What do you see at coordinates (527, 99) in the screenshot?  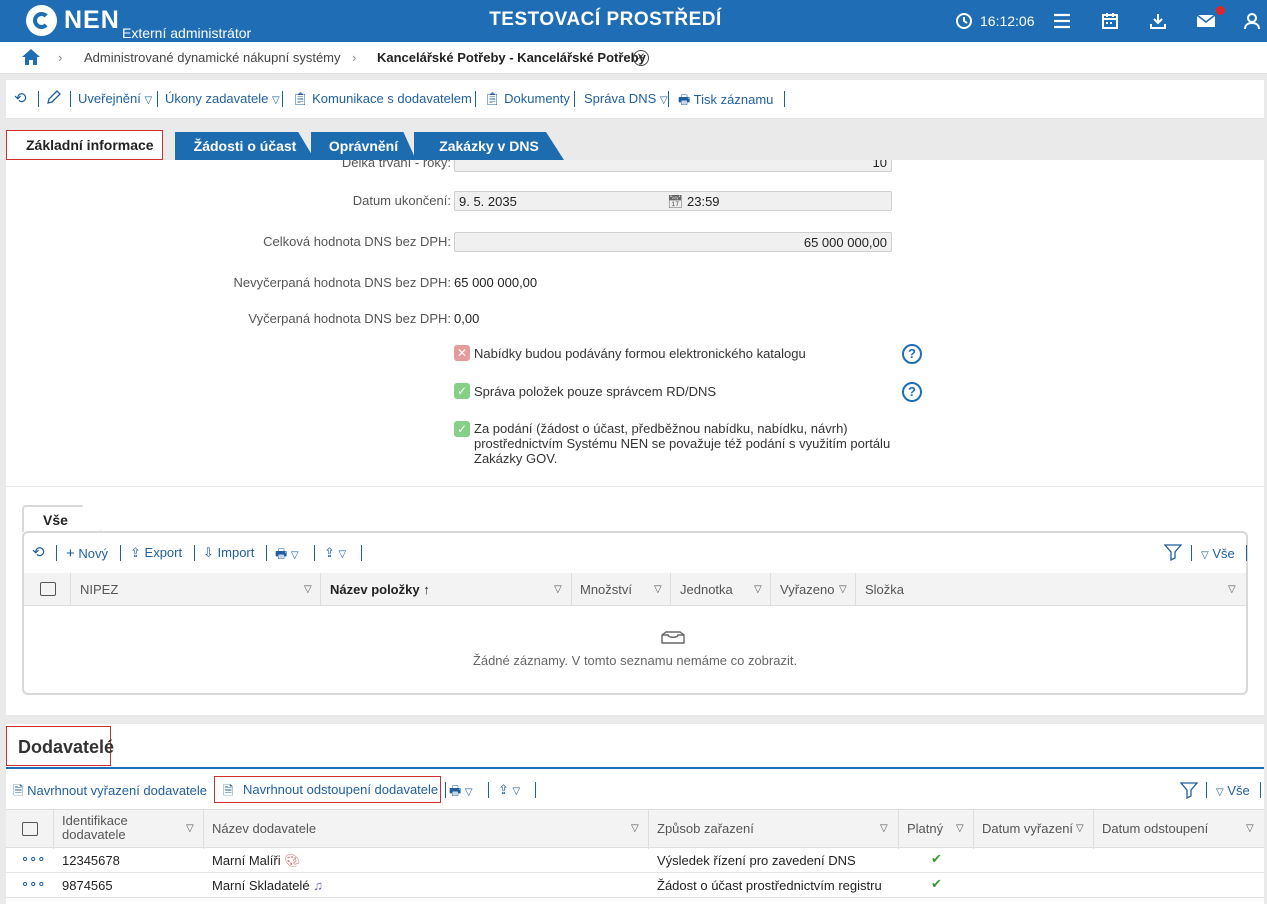 I see `menu-documents: 📋︎ Dokumenty` at bounding box center [527, 99].